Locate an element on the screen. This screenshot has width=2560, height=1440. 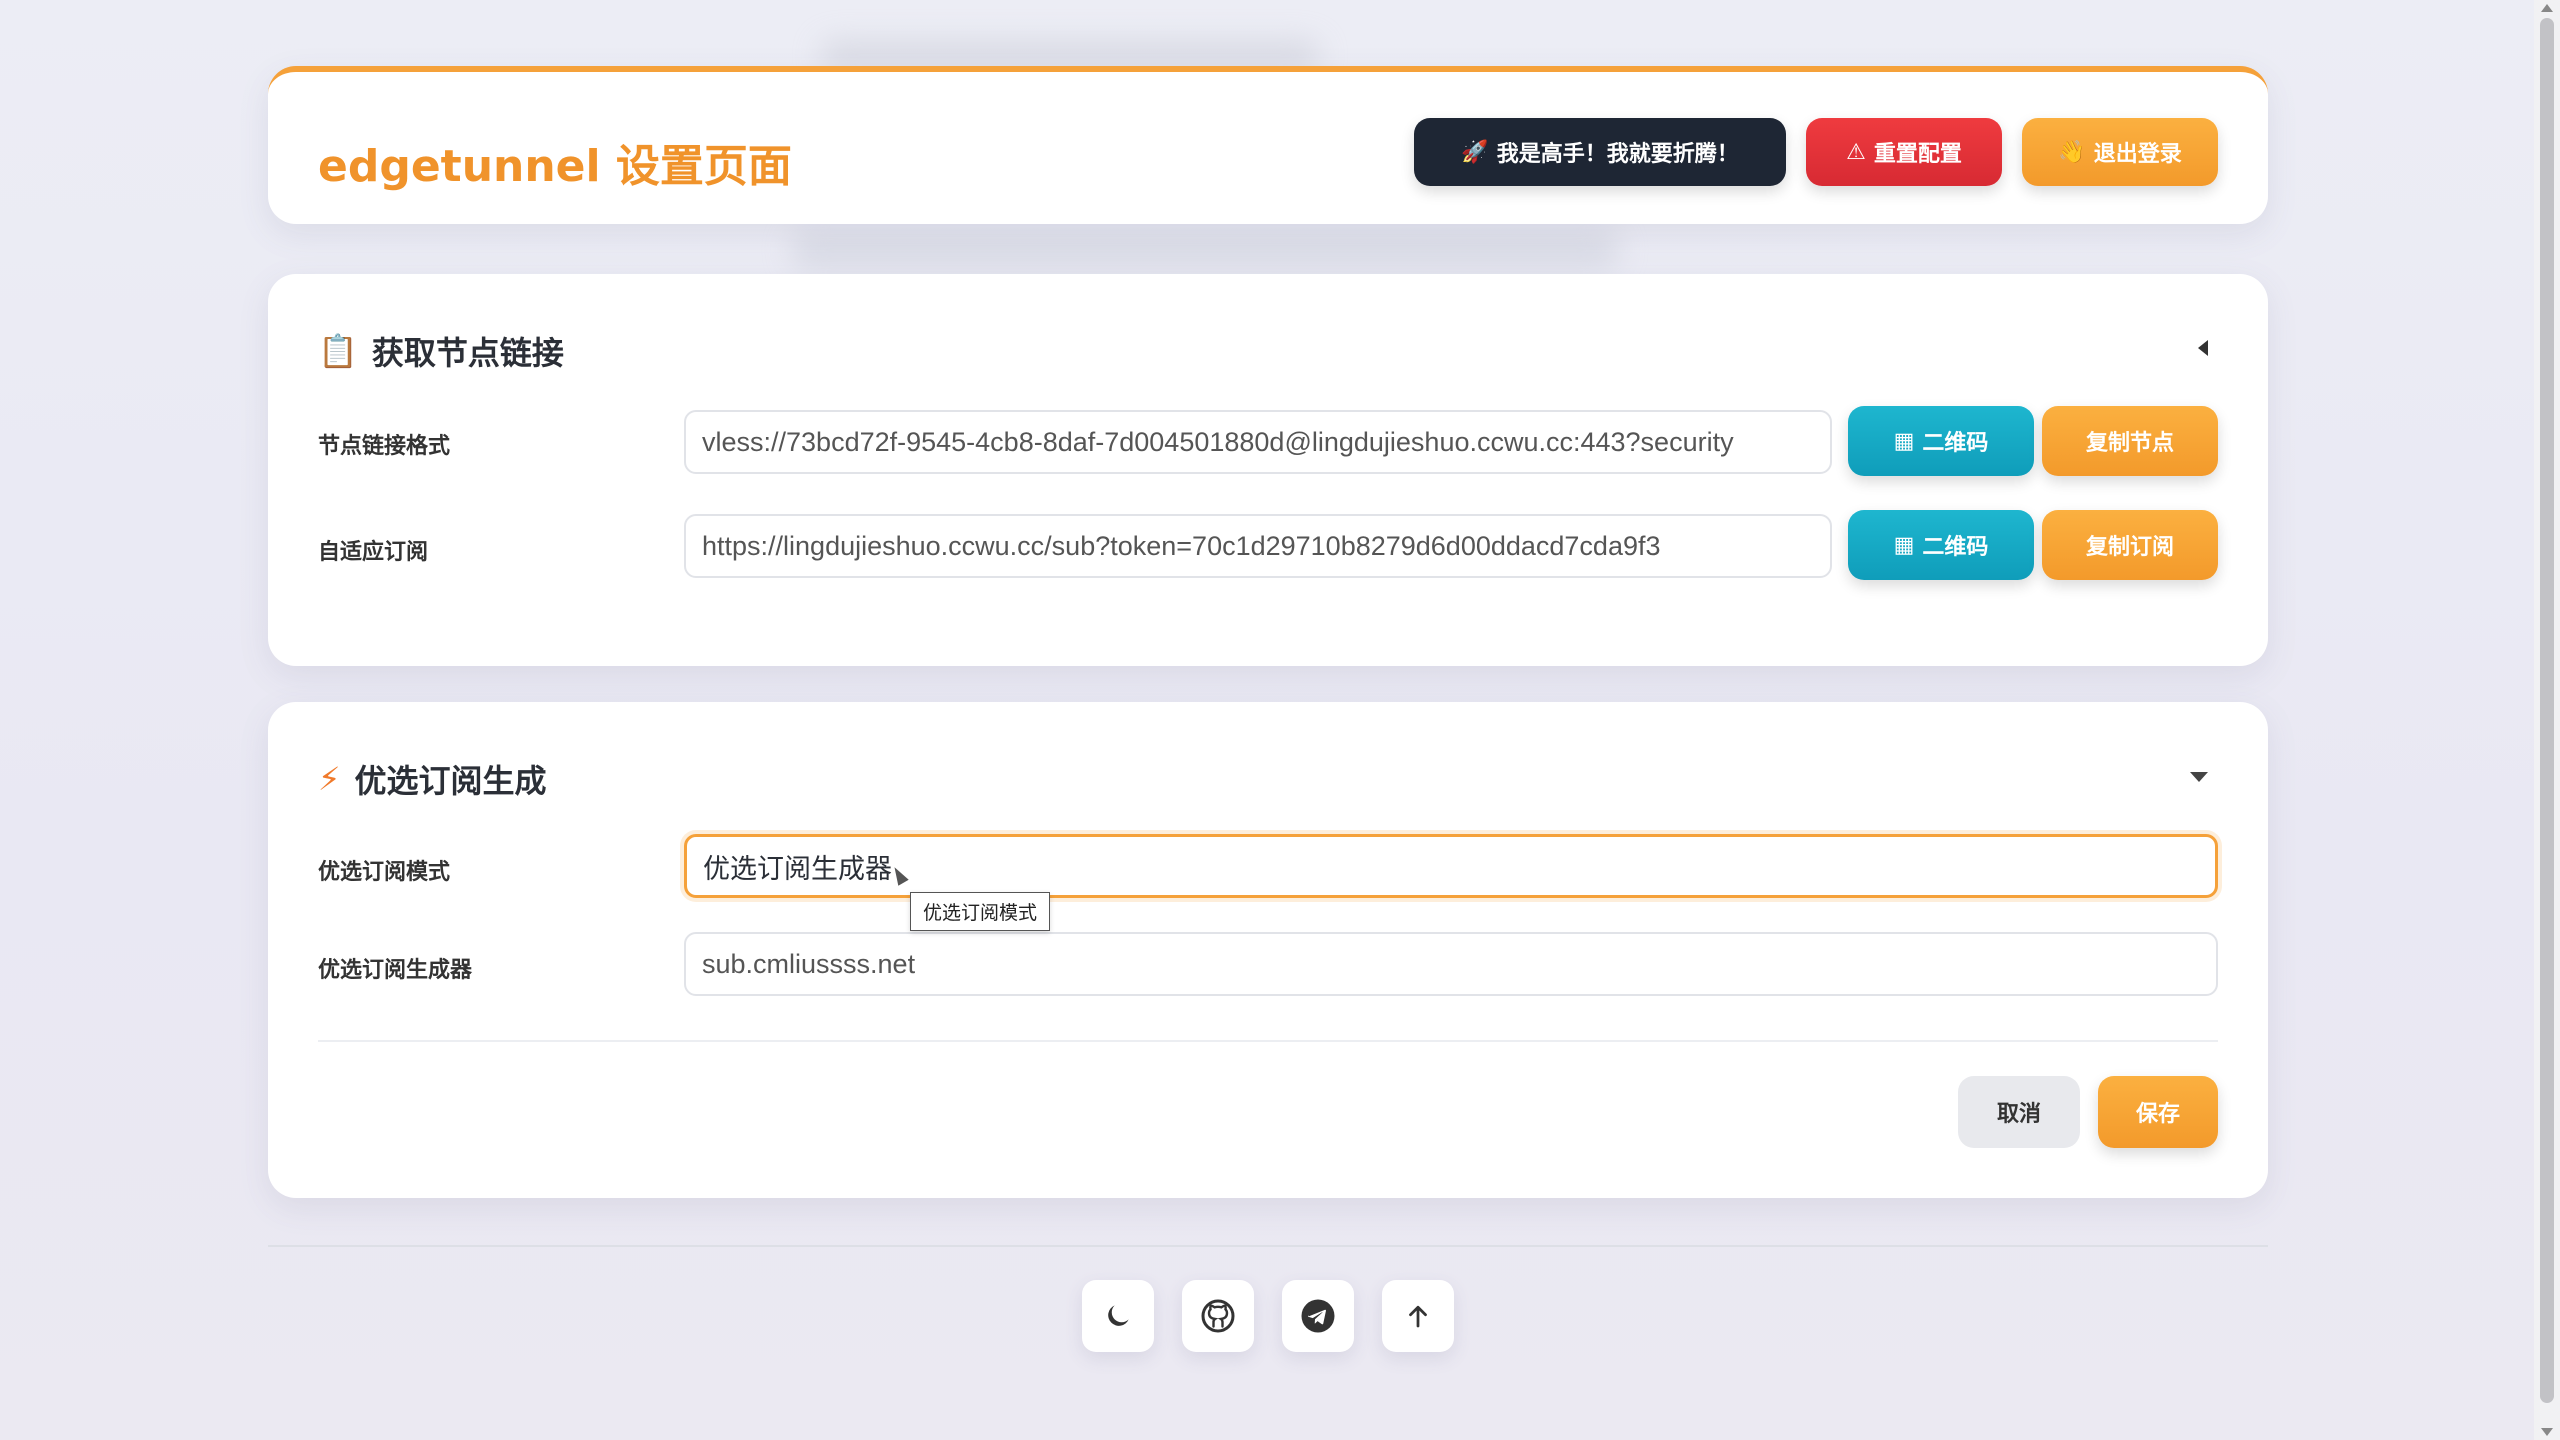
telegram-icon is located at coordinates (1318, 1316).